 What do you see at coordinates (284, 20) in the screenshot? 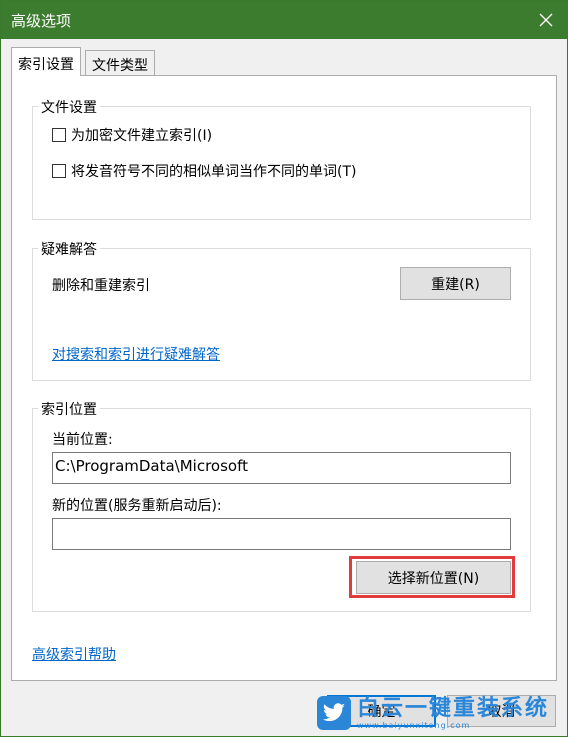
I see `title-bar: 高级选项` at bounding box center [284, 20].